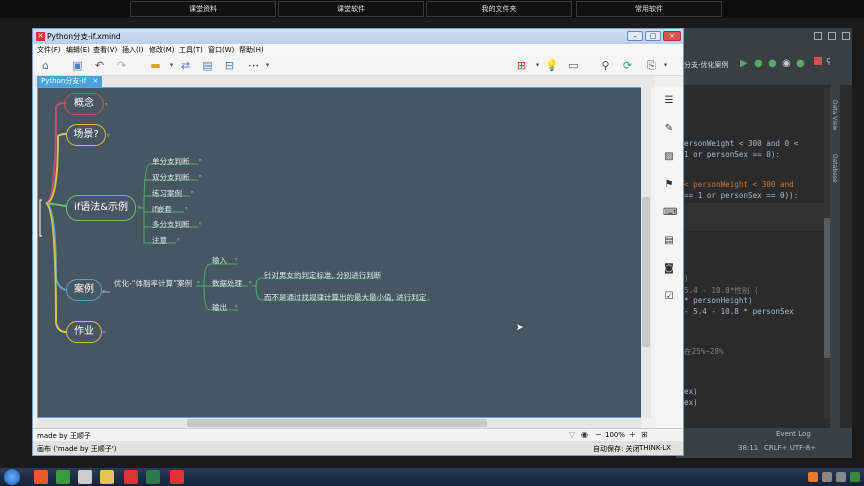  Describe the element at coordinates (605, 65) in the screenshot. I see `search-icon: ⚲` at that location.